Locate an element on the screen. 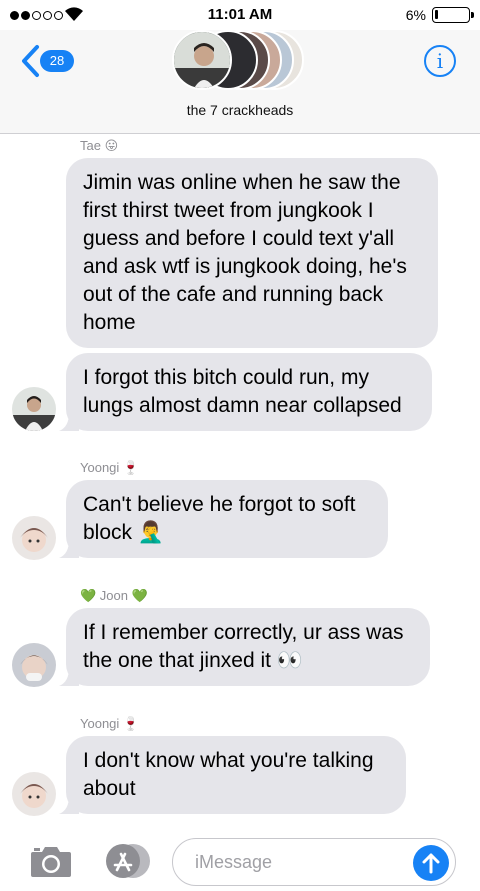 The height and width of the screenshot is (891, 480). send-button is located at coordinates (431, 863).